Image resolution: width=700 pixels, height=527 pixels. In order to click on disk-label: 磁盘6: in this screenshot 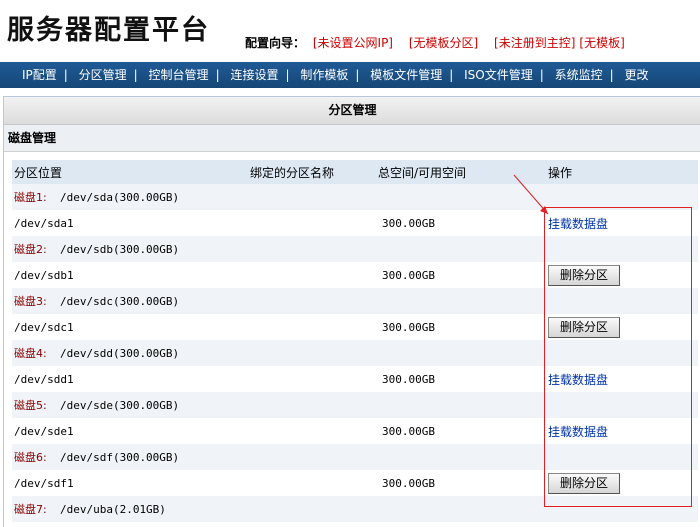, I will do `click(30, 457)`.